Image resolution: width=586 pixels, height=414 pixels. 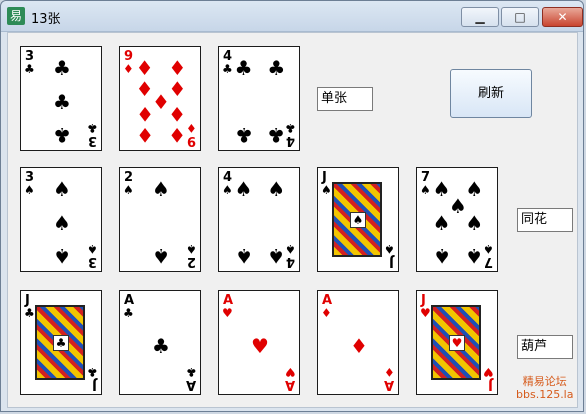 I want to click on playing-card: A ♣ A ♣ ♣, so click(x=160, y=342).